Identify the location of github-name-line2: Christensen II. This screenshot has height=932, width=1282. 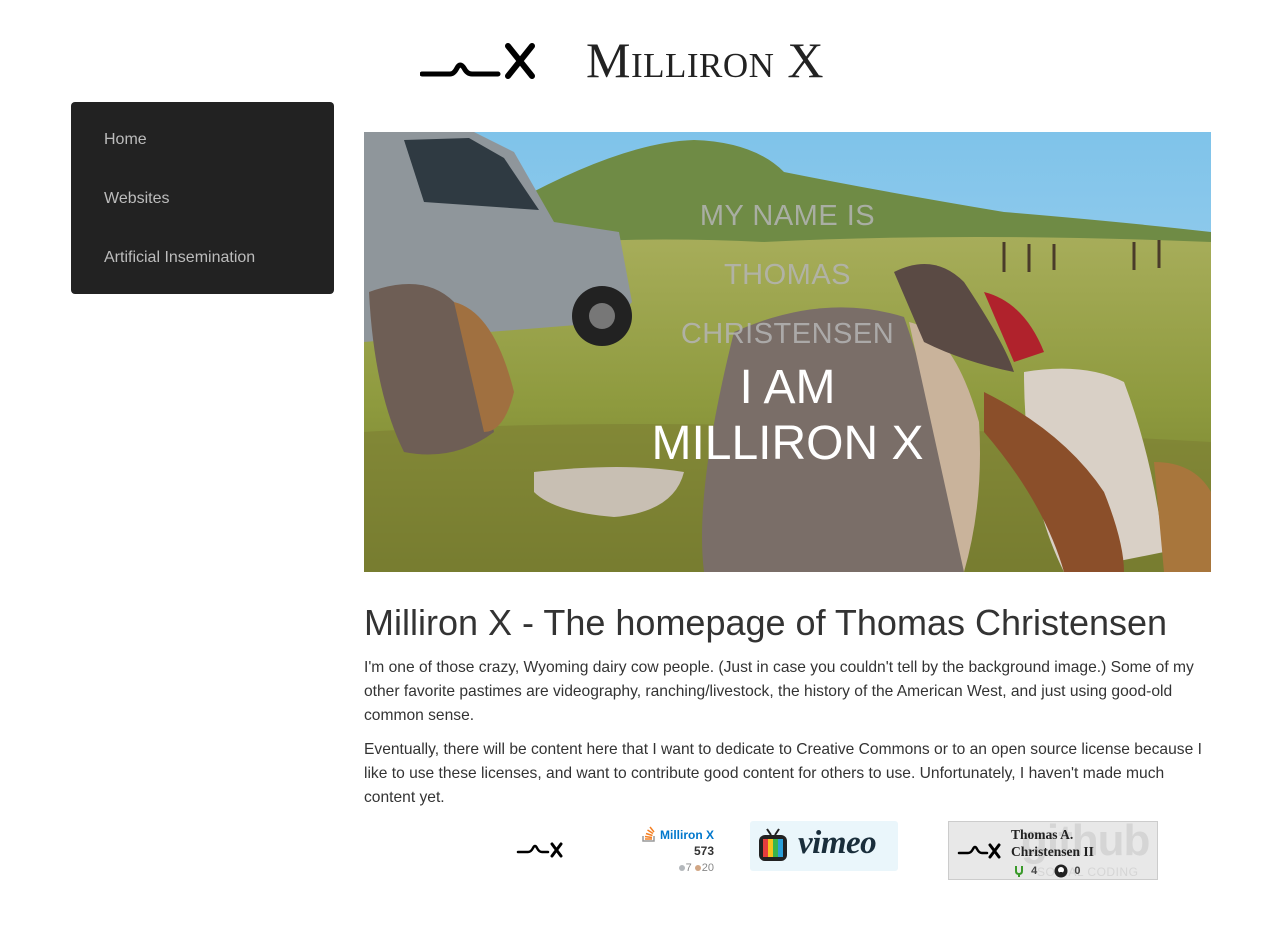
(1052, 851).